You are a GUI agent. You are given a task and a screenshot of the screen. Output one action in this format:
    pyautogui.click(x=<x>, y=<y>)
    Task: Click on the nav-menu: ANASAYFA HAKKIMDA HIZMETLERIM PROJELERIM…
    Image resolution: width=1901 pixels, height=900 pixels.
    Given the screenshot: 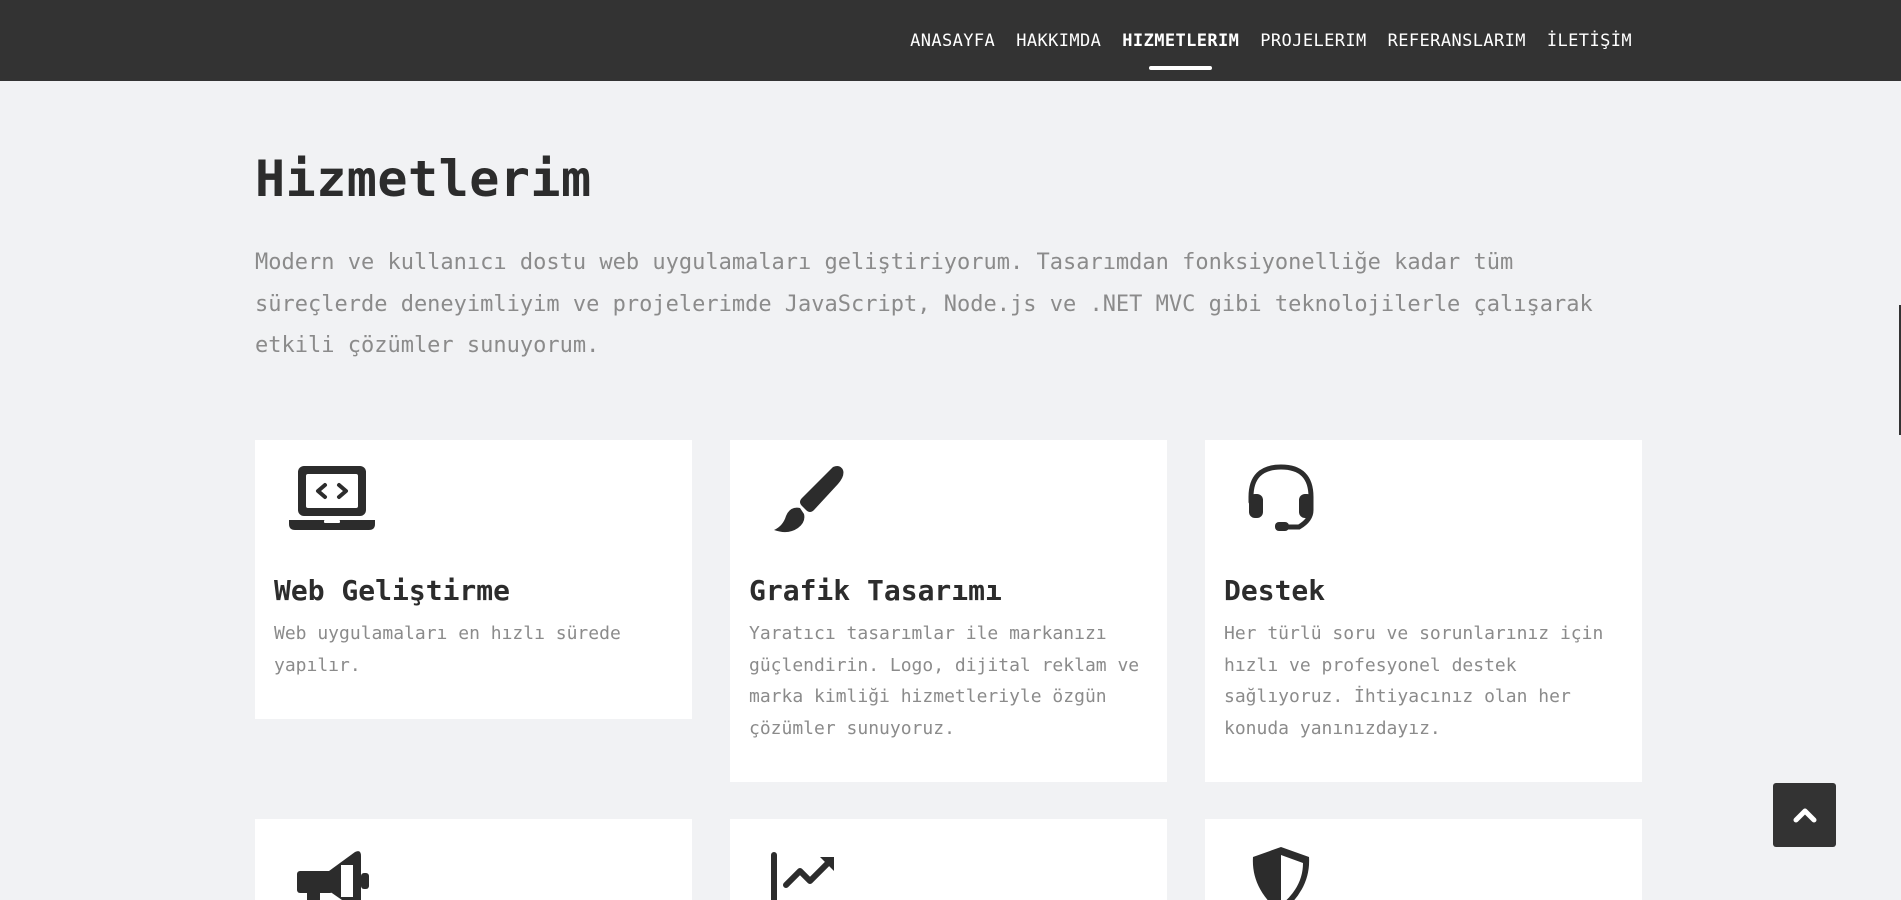 What is the action you would take?
    pyautogui.click(x=1271, y=40)
    